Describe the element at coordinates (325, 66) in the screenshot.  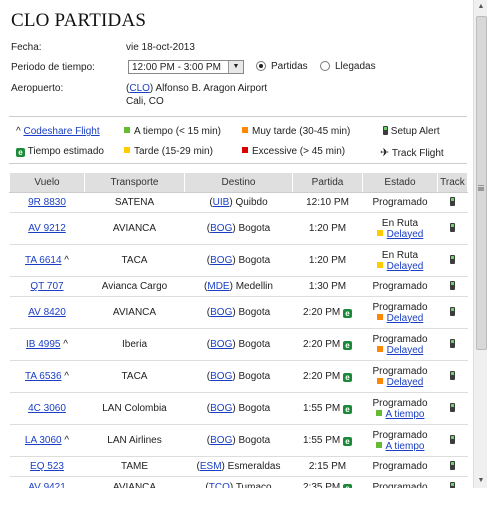
I see `radio-llegadas` at that location.